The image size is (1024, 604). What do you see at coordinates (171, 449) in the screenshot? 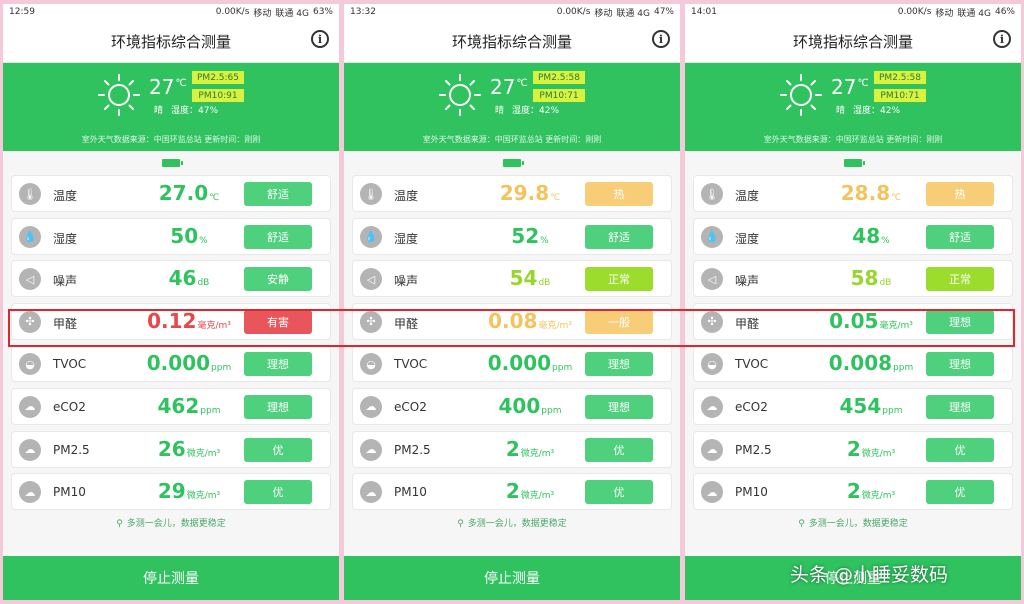
I see `reading-row: ☁ PM2.5 26微克/m³ 优` at bounding box center [171, 449].